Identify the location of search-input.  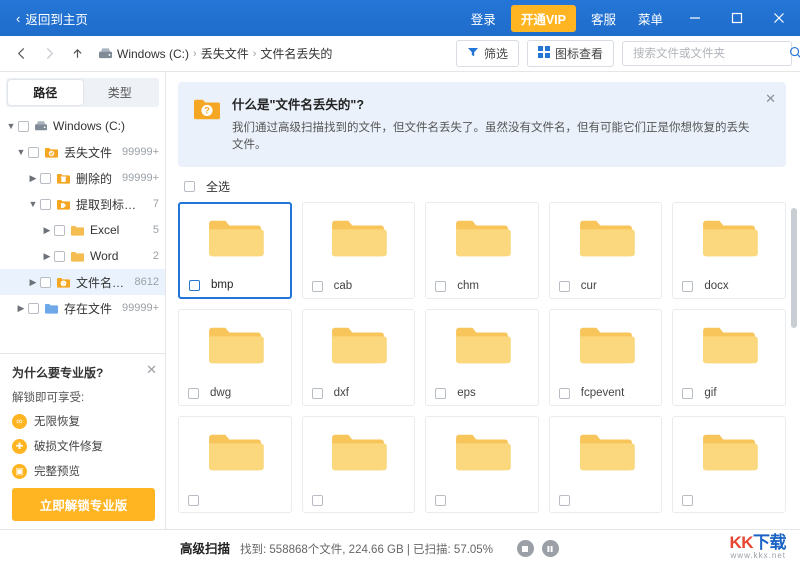
(710, 53).